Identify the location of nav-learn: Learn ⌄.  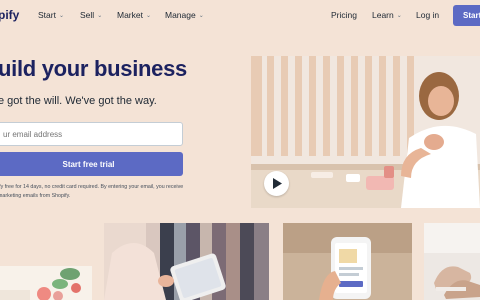
(387, 15).